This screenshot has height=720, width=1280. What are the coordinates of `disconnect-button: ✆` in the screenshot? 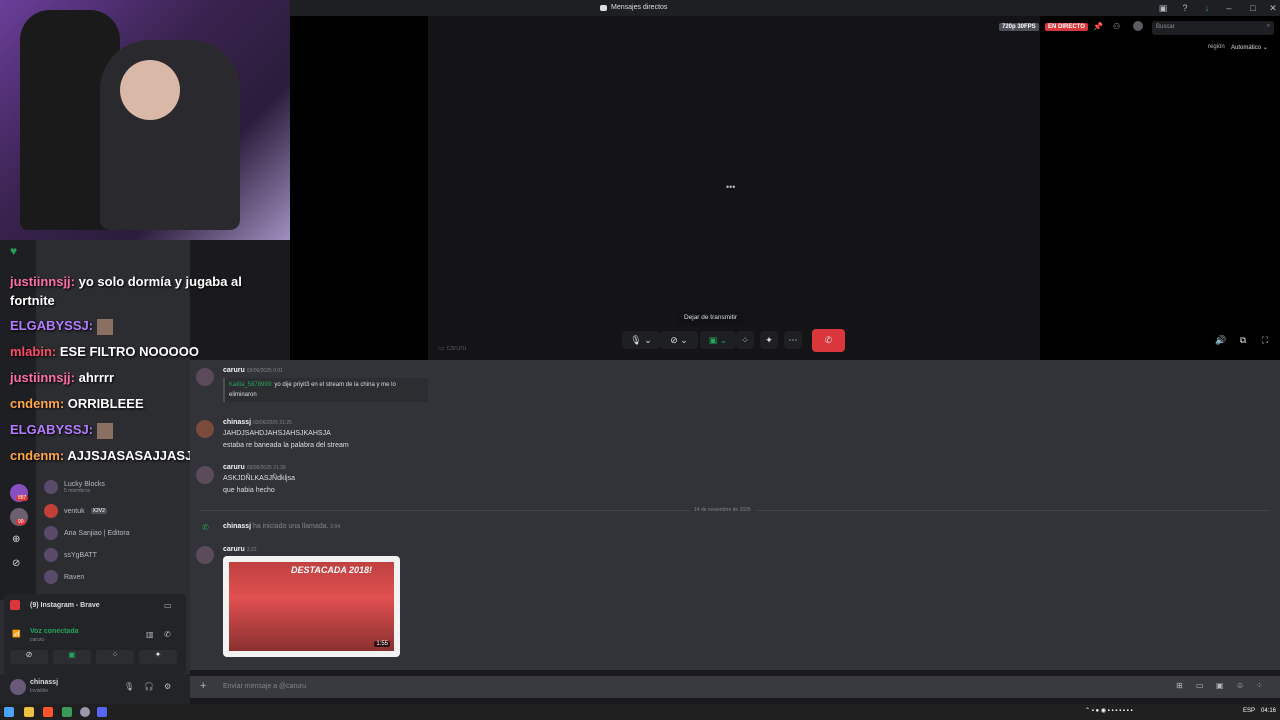 It's located at (828, 340).